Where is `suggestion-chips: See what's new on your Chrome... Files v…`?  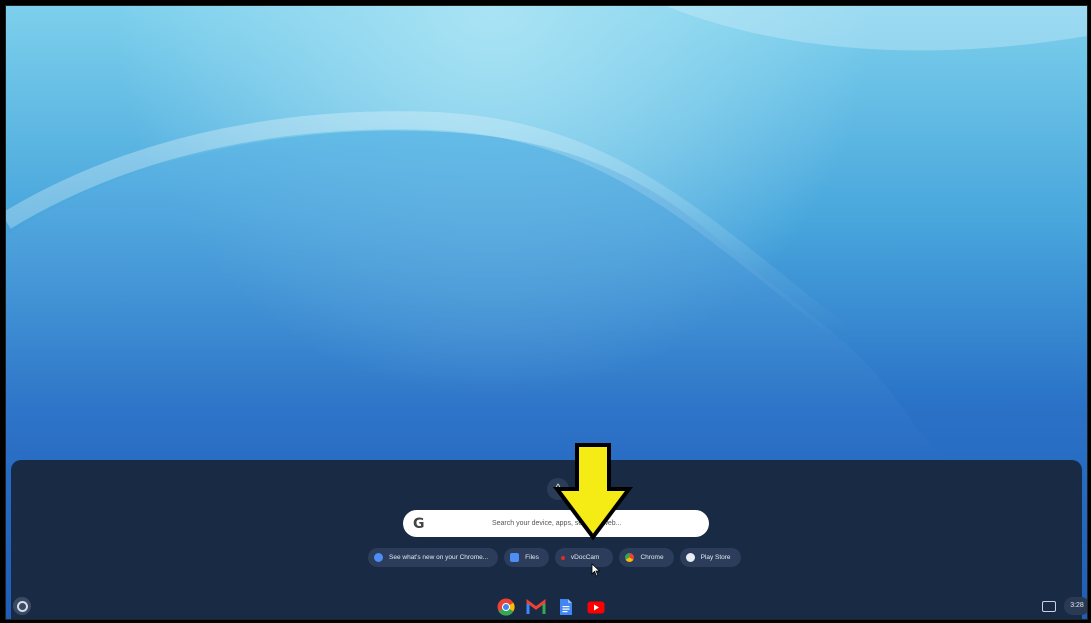 suggestion-chips: See what's new on your Chrome... Files v… is located at coordinates (554, 557).